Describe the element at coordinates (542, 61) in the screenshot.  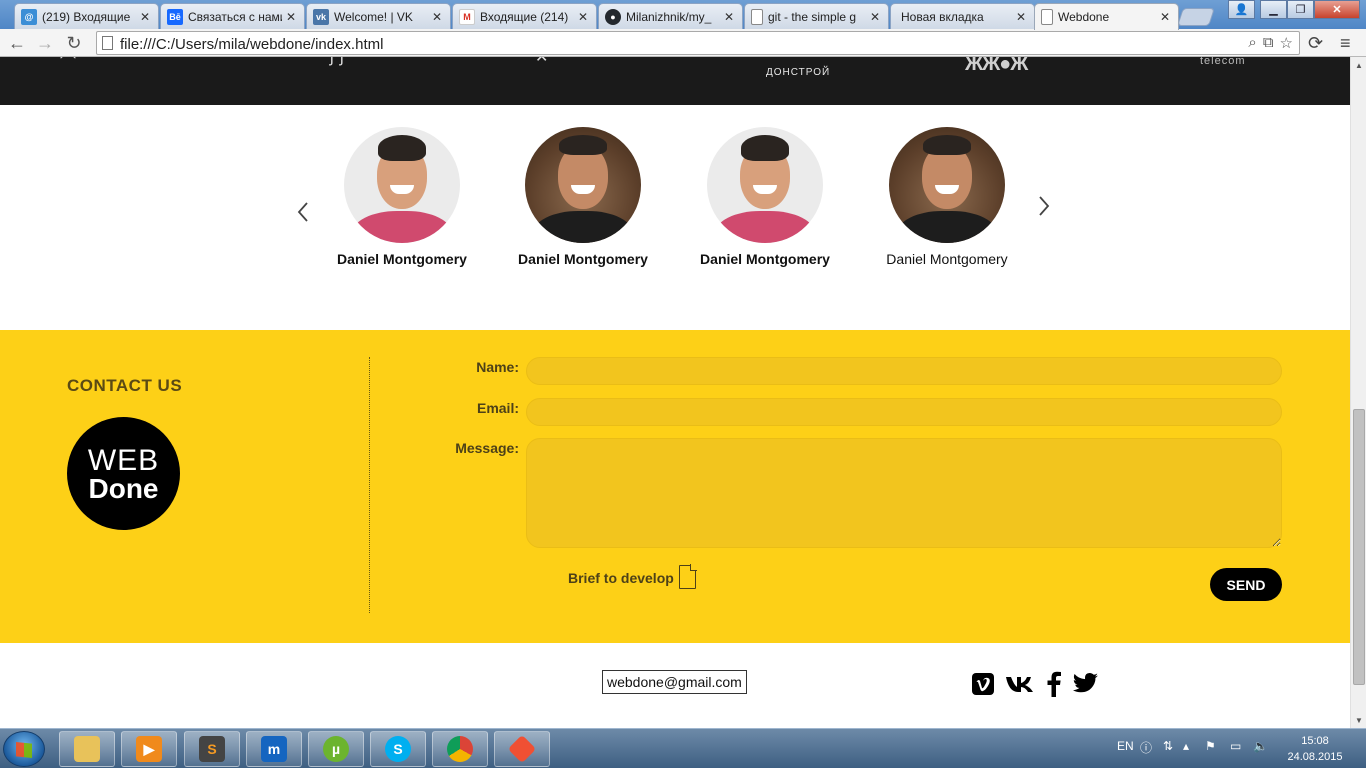
I see `partner-logo: ✕` at that location.